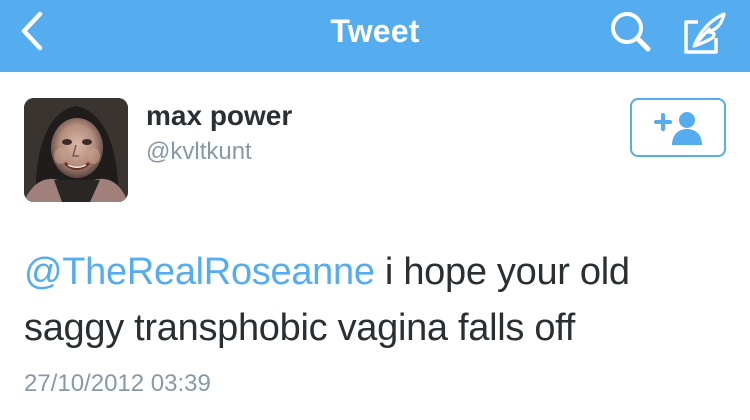 This screenshot has height=420, width=750. I want to click on avatar-photo, so click(76, 150).